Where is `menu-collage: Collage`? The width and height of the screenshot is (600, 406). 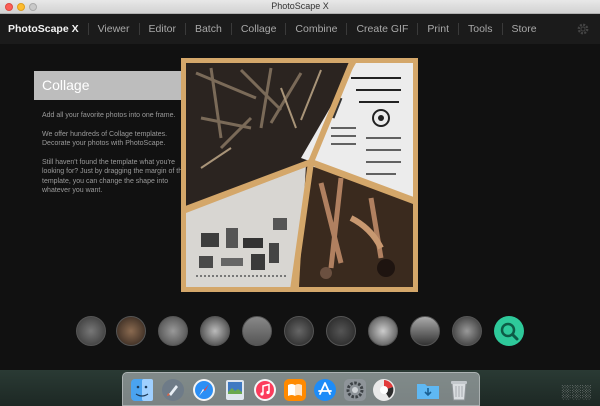
menu-collage: Collage is located at coordinates (258, 29).